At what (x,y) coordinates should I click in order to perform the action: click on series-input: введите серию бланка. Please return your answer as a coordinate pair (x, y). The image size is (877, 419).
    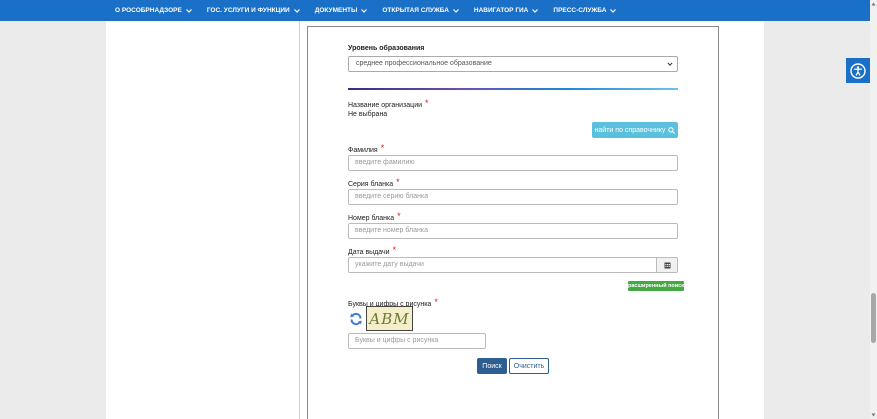
    Looking at the image, I should click on (513, 197).